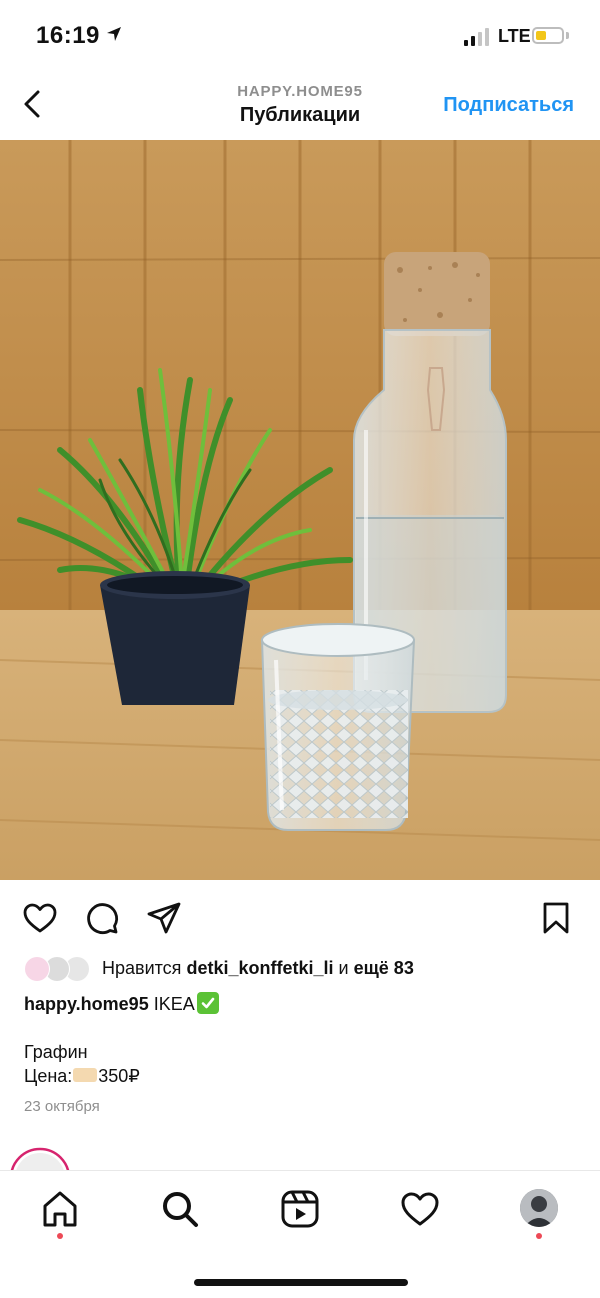 This screenshot has height=1298, width=600. What do you see at coordinates (300, 108) in the screenshot?
I see `header: HAPPY.HOME95 Публикации Подписаться` at bounding box center [300, 108].